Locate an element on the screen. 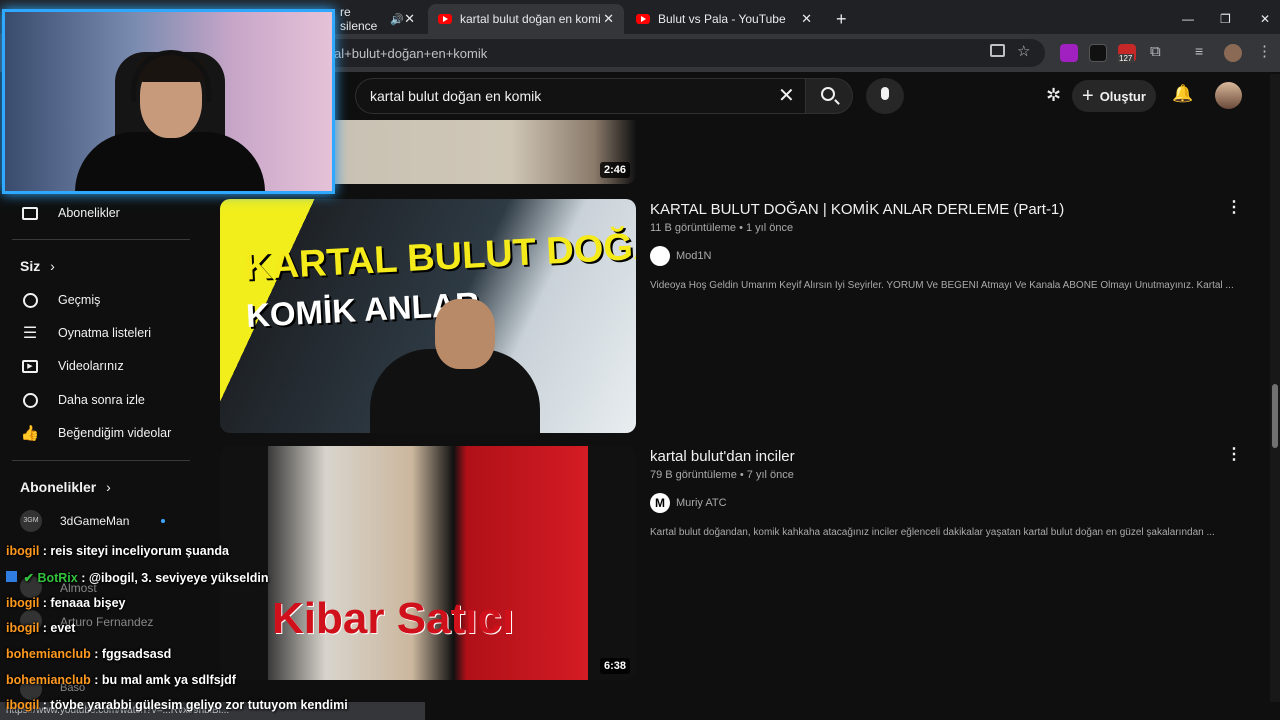 The height and width of the screenshot is (720, 1280). channel-name: Muriy ATC is located at coordinates (701, 503).